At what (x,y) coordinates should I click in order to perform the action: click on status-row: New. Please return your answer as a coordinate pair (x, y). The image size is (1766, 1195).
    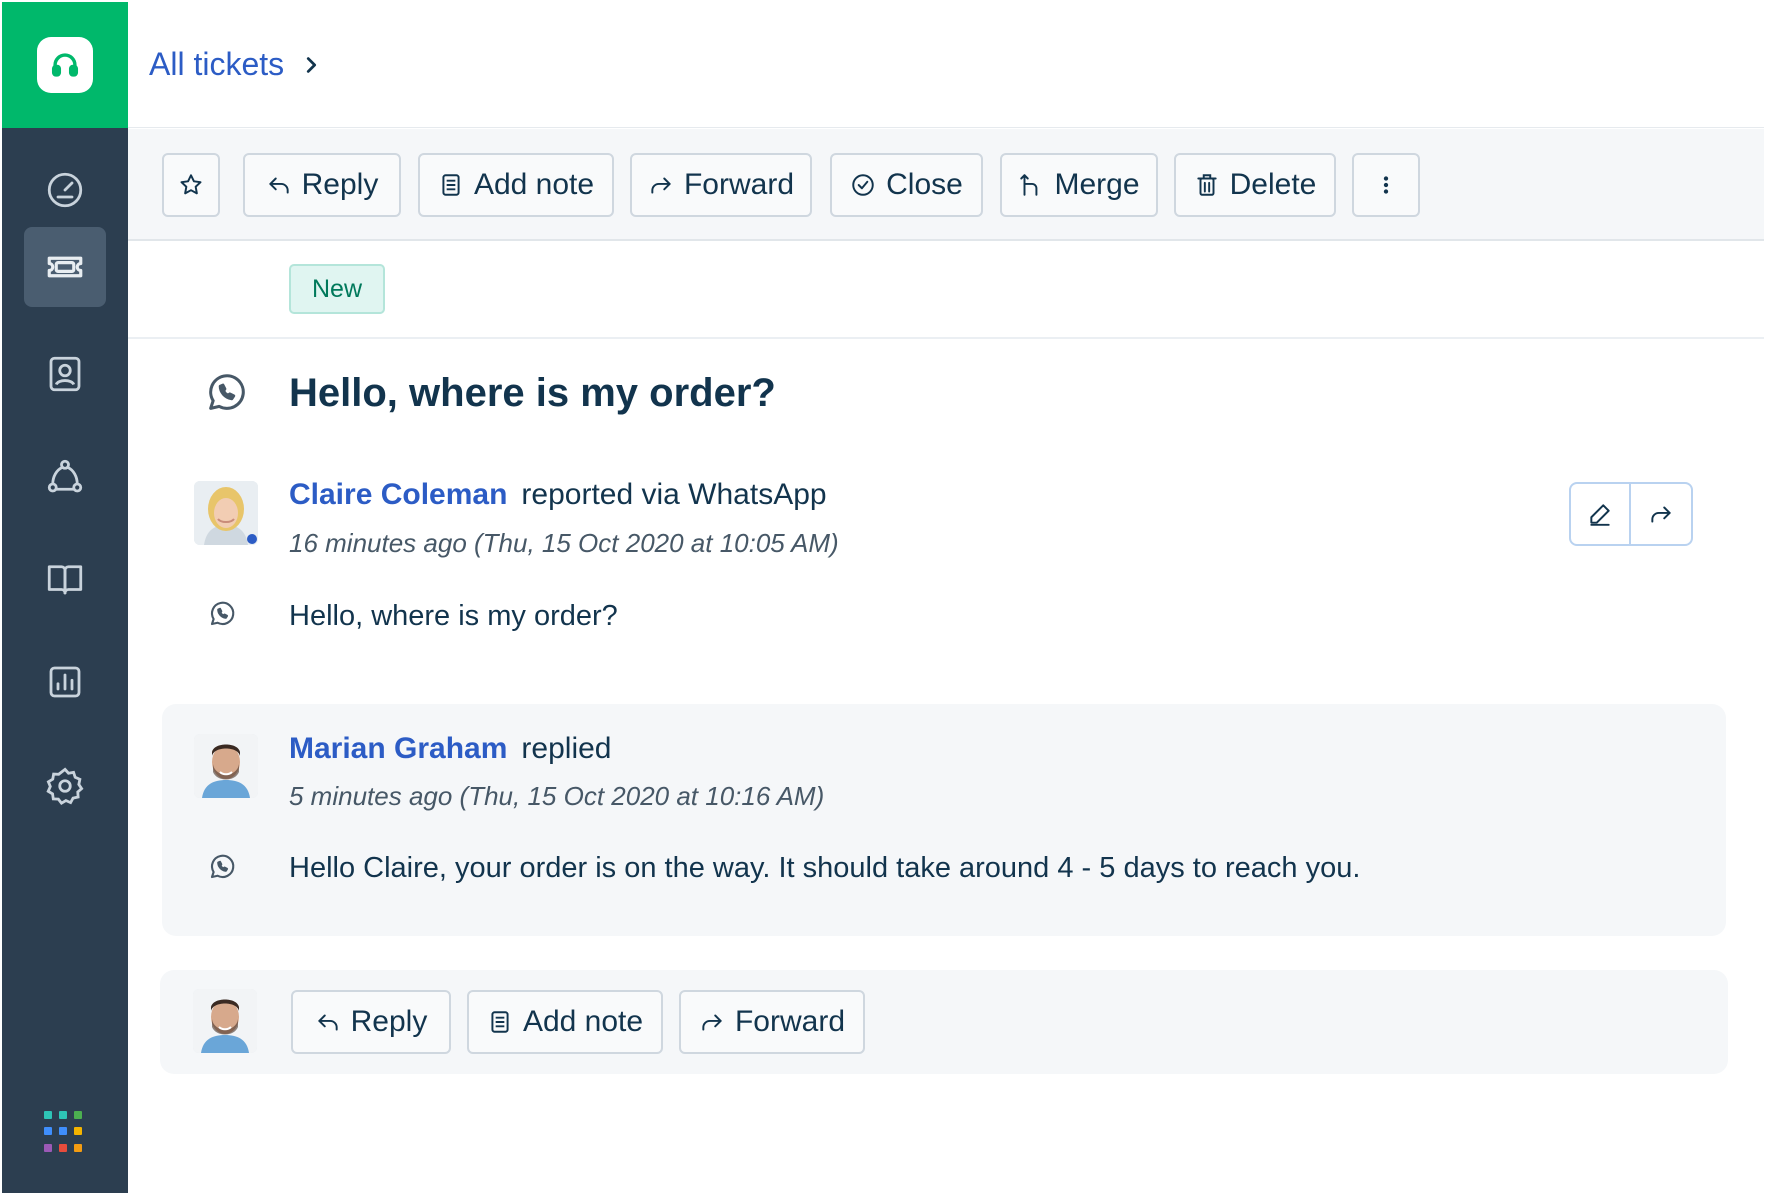
    Looking at the image, I should click on (946, 291).